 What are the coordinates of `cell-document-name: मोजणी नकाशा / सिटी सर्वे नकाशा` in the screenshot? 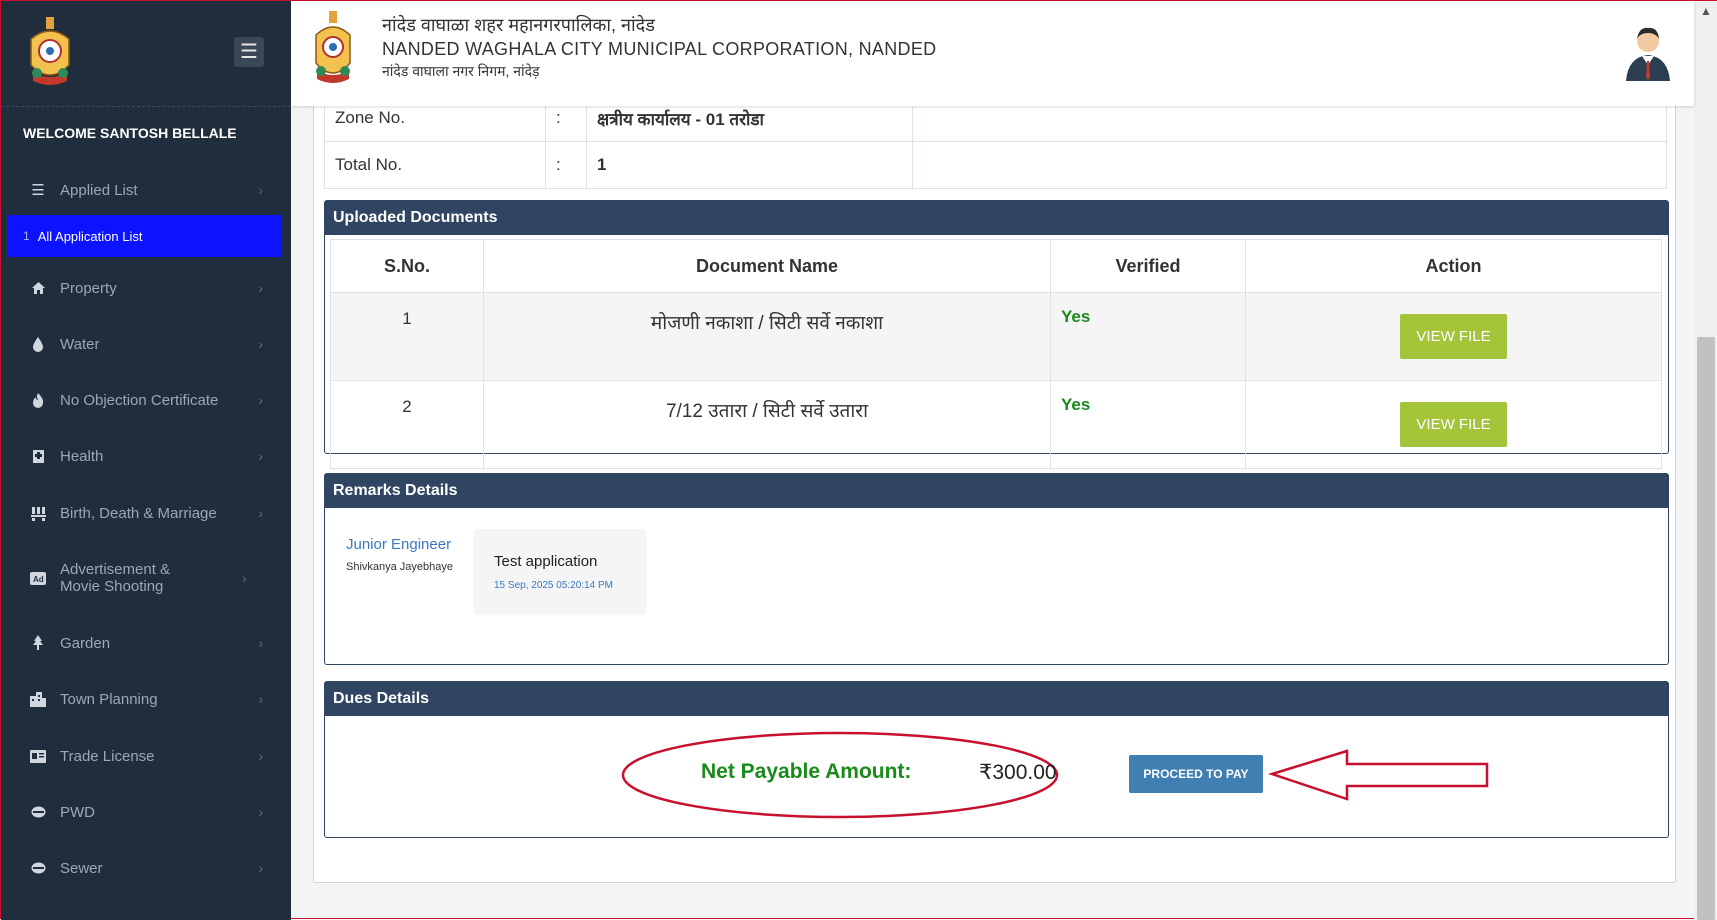 It's located at (767, 336).